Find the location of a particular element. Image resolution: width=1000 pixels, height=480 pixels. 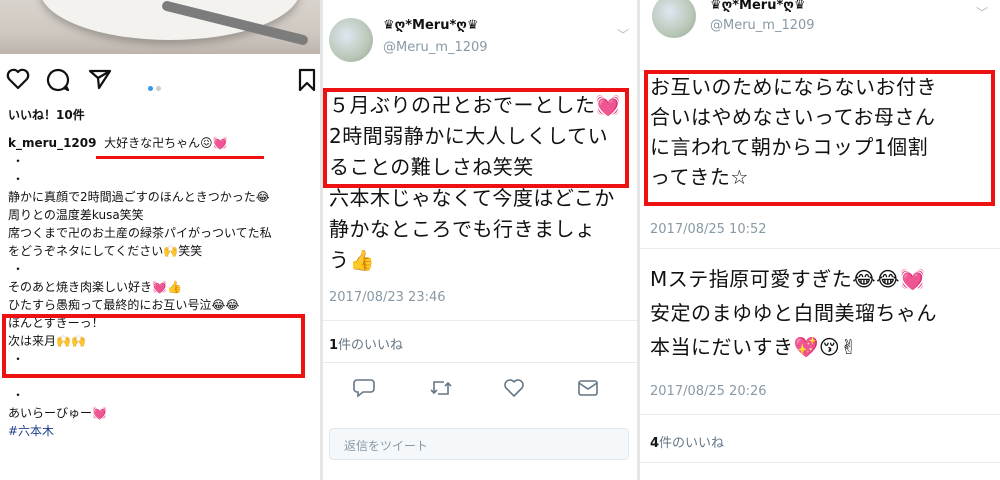

tweet-line: 静かなところでも行きましょ is located at coordinates (462, 229).